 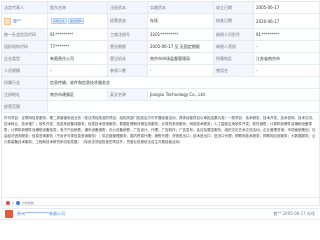 I want to click on value-staff-size: -, so click(x=77, y=70).